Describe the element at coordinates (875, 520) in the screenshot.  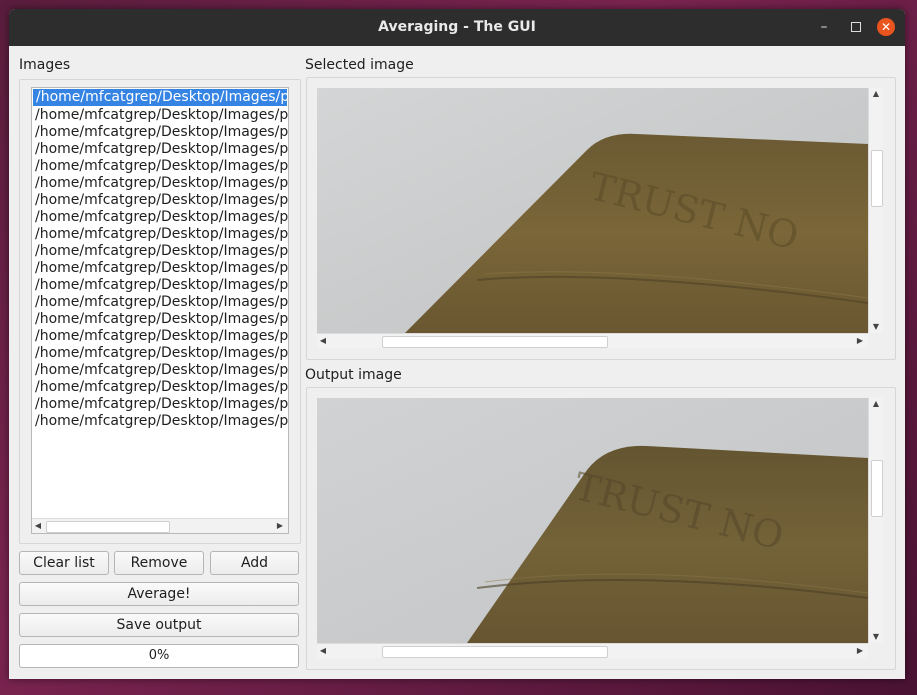
I see `output-image-vscrollbar: ▲ ▼` at that location.